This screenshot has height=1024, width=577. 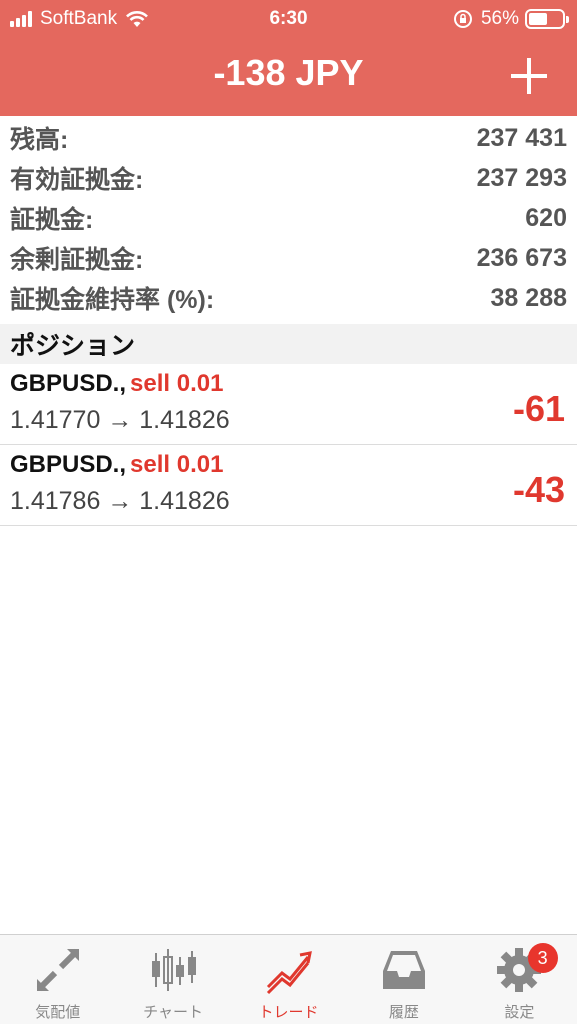 What do you see at coordinates (120, 501) in the screenshot?
I see `position-prices: 1.41786 → 1.41826` at bounding box center [120, 501].